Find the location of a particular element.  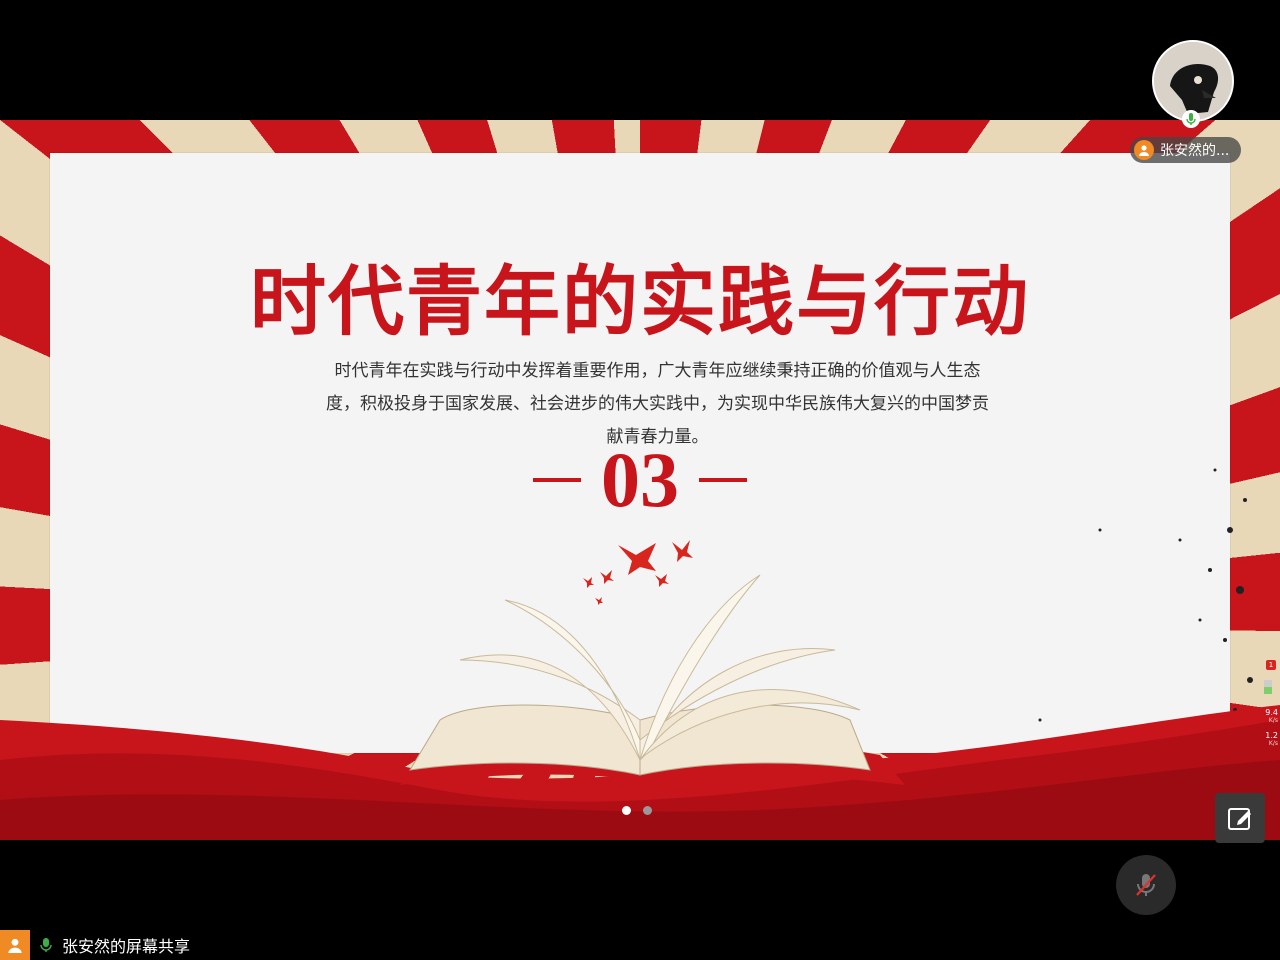

doves is located at coordinates (638, 572).